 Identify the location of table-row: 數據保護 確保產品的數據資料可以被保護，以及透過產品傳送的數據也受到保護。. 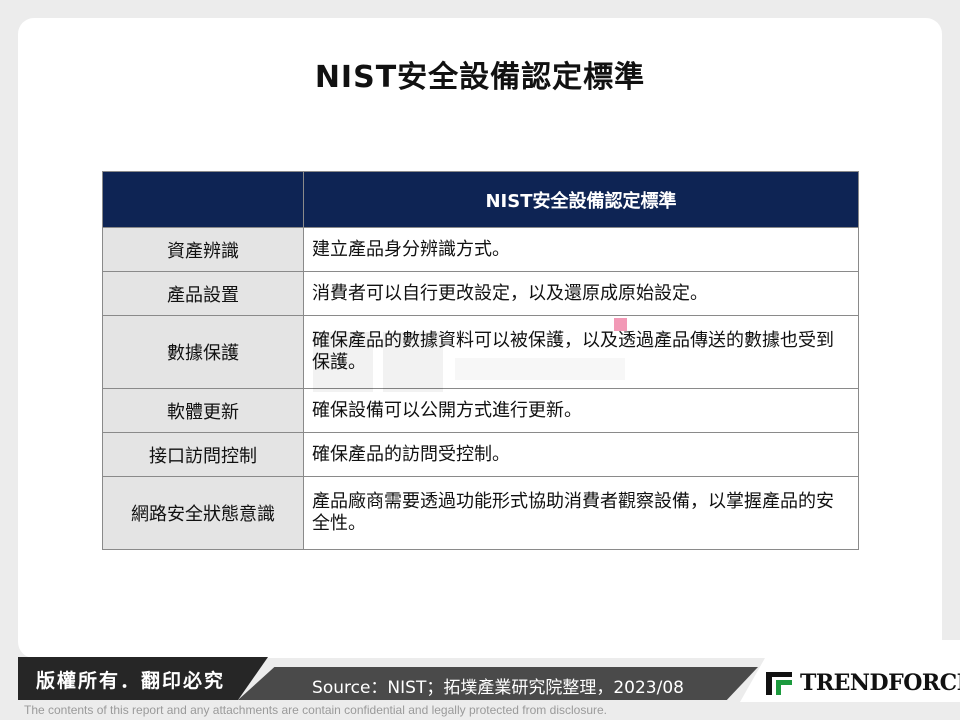
(480, 352).